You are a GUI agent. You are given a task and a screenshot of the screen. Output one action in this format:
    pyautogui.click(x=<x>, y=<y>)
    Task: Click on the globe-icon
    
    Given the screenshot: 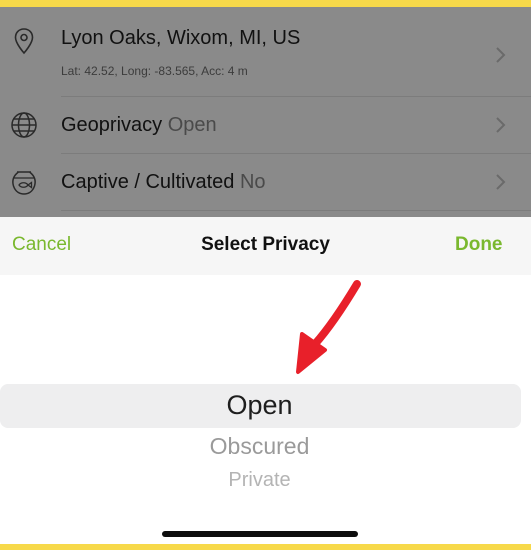 What is the action you would take?
    pyautogui.click(x=24, y=125)
    